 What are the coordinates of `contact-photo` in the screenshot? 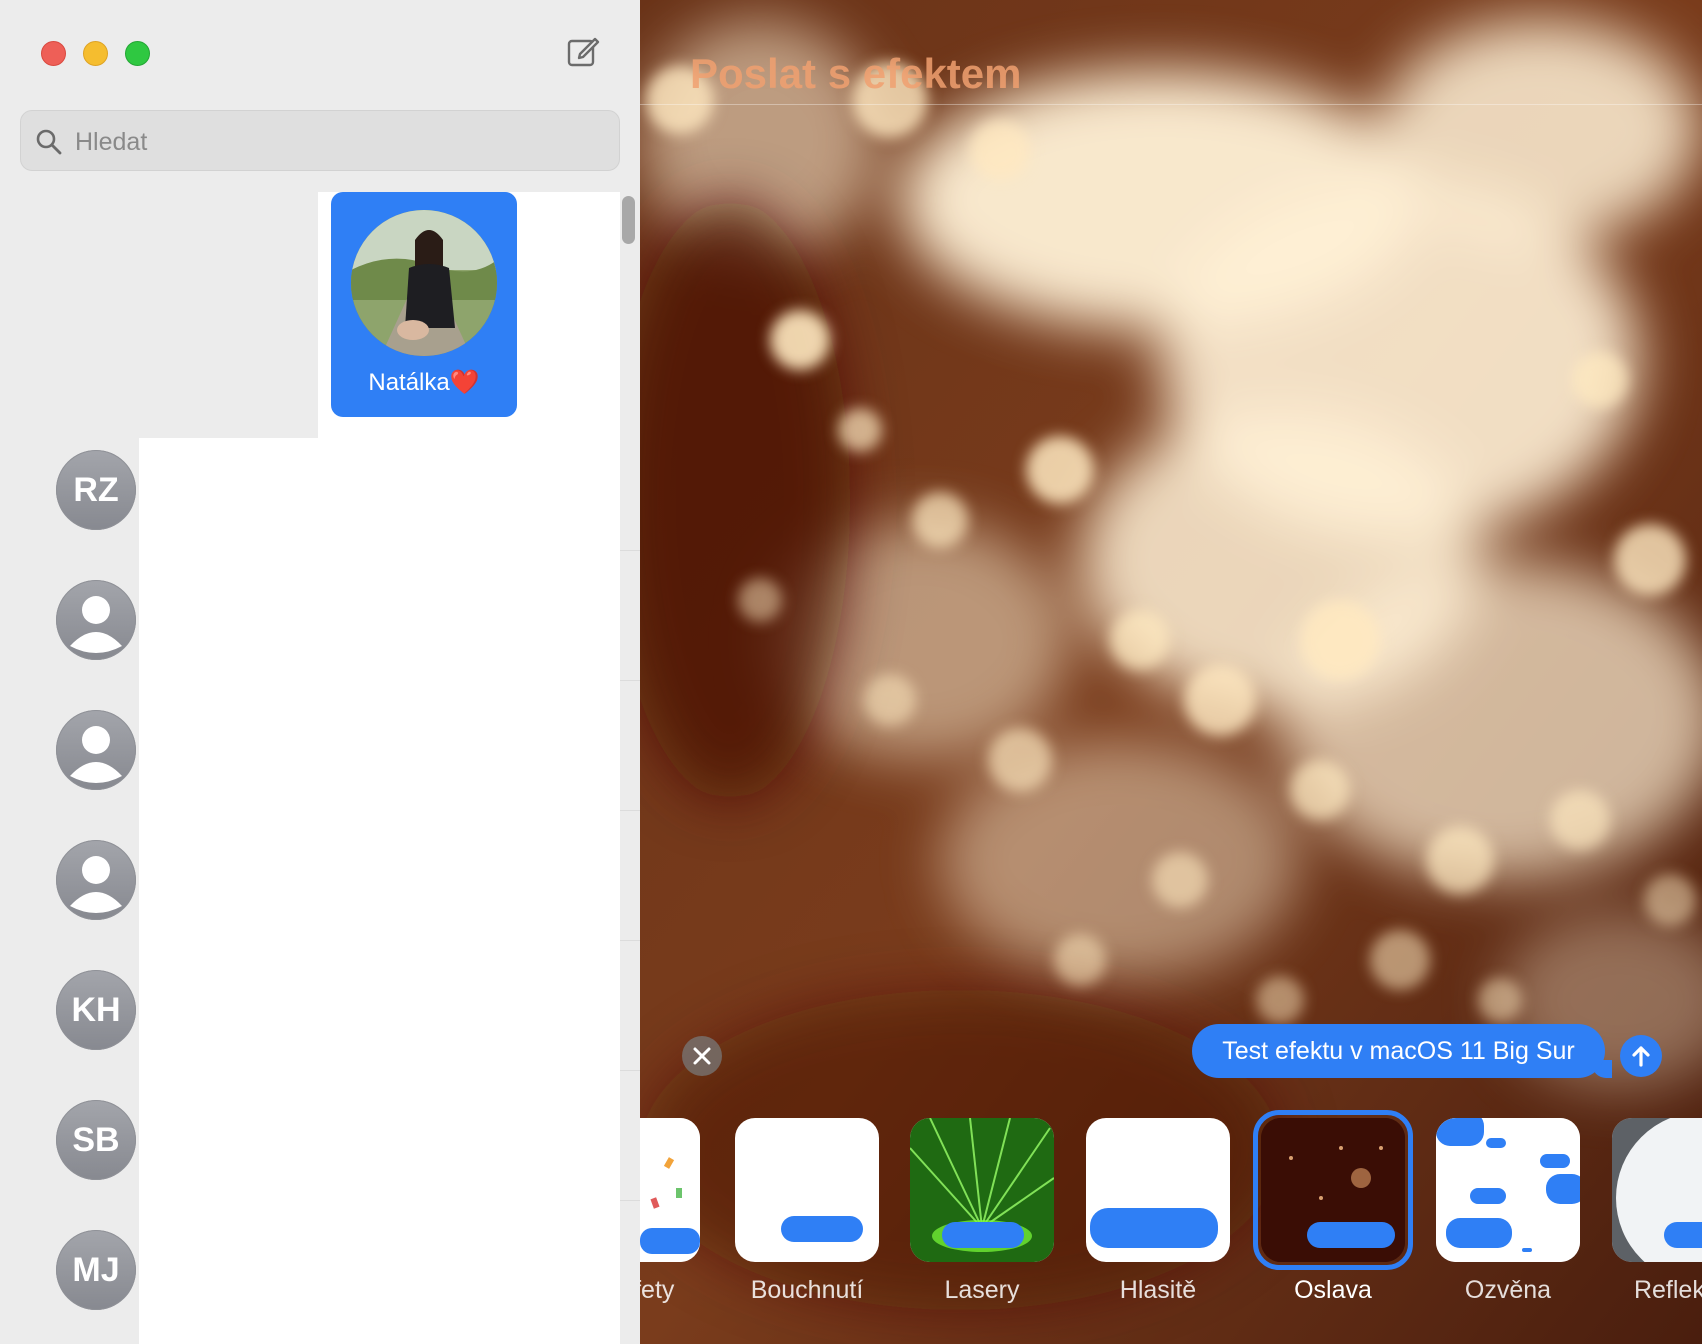 It's located at (424, 283).